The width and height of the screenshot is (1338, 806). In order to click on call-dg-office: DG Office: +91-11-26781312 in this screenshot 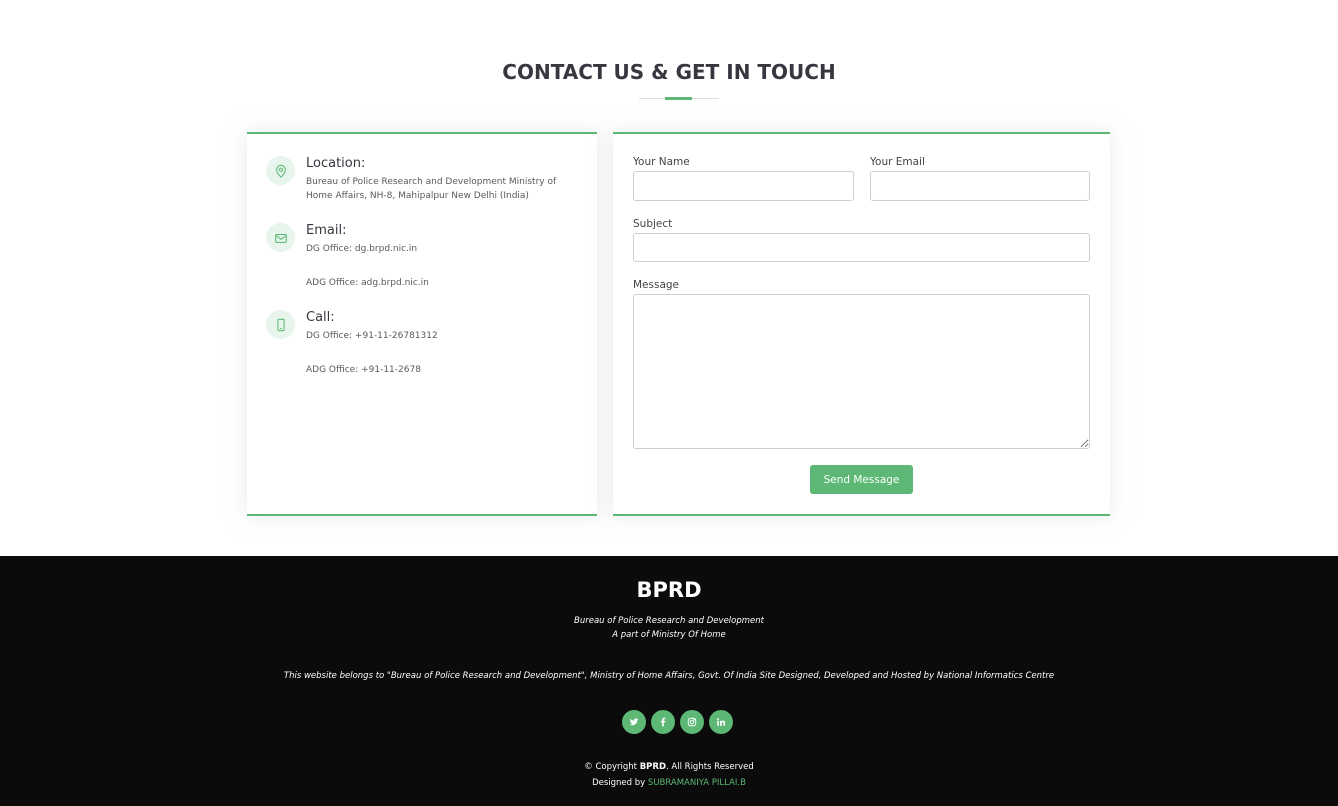, I will do `click(436, 336)`.